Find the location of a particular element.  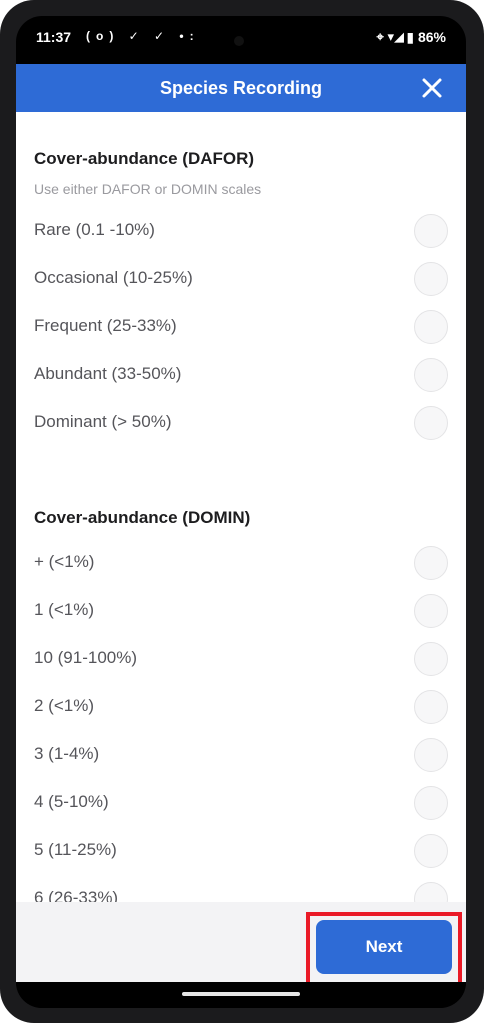

option-label: 1 (<1%) is located at coordinates (64, 609).